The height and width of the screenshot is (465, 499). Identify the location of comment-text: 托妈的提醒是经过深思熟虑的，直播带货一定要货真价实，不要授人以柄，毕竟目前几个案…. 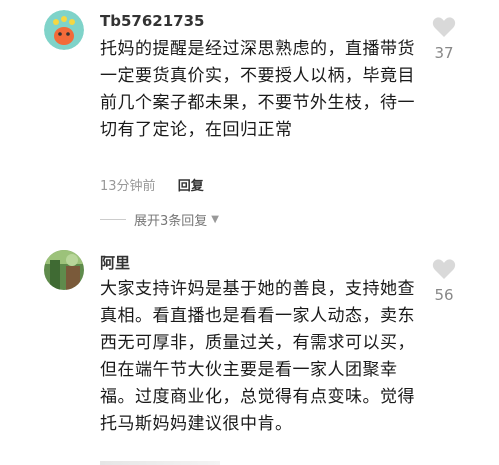
(257, 89).